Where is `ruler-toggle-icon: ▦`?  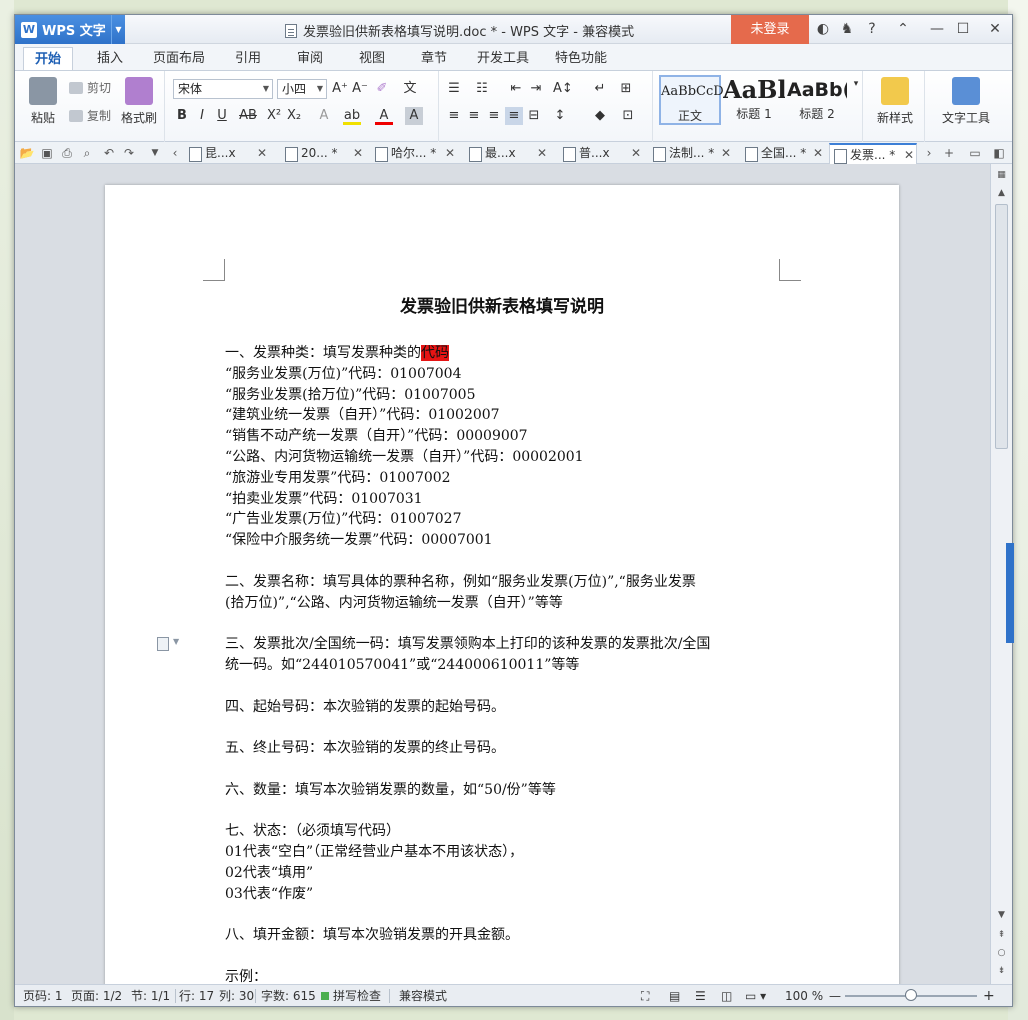 ruler-toggle-icon: ▦ is located at coordinates (1001, 175).